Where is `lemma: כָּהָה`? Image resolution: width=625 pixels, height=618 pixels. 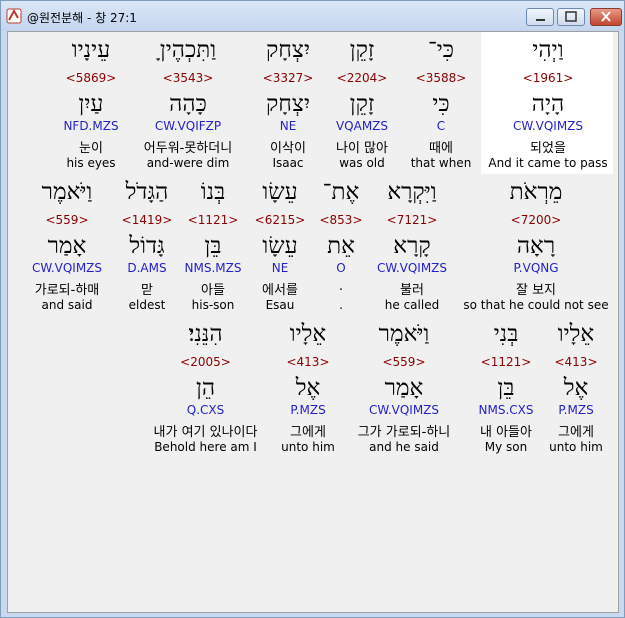
lemma: כָּהָה is located at coordinates (188, 104).